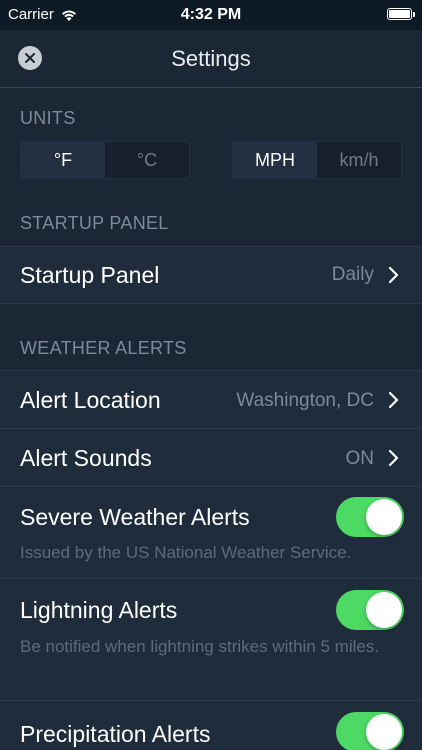 The height and width of the screenshot is (750, 422). I want to click on unit-fahrenheit-option: °F, so click(63, 160).